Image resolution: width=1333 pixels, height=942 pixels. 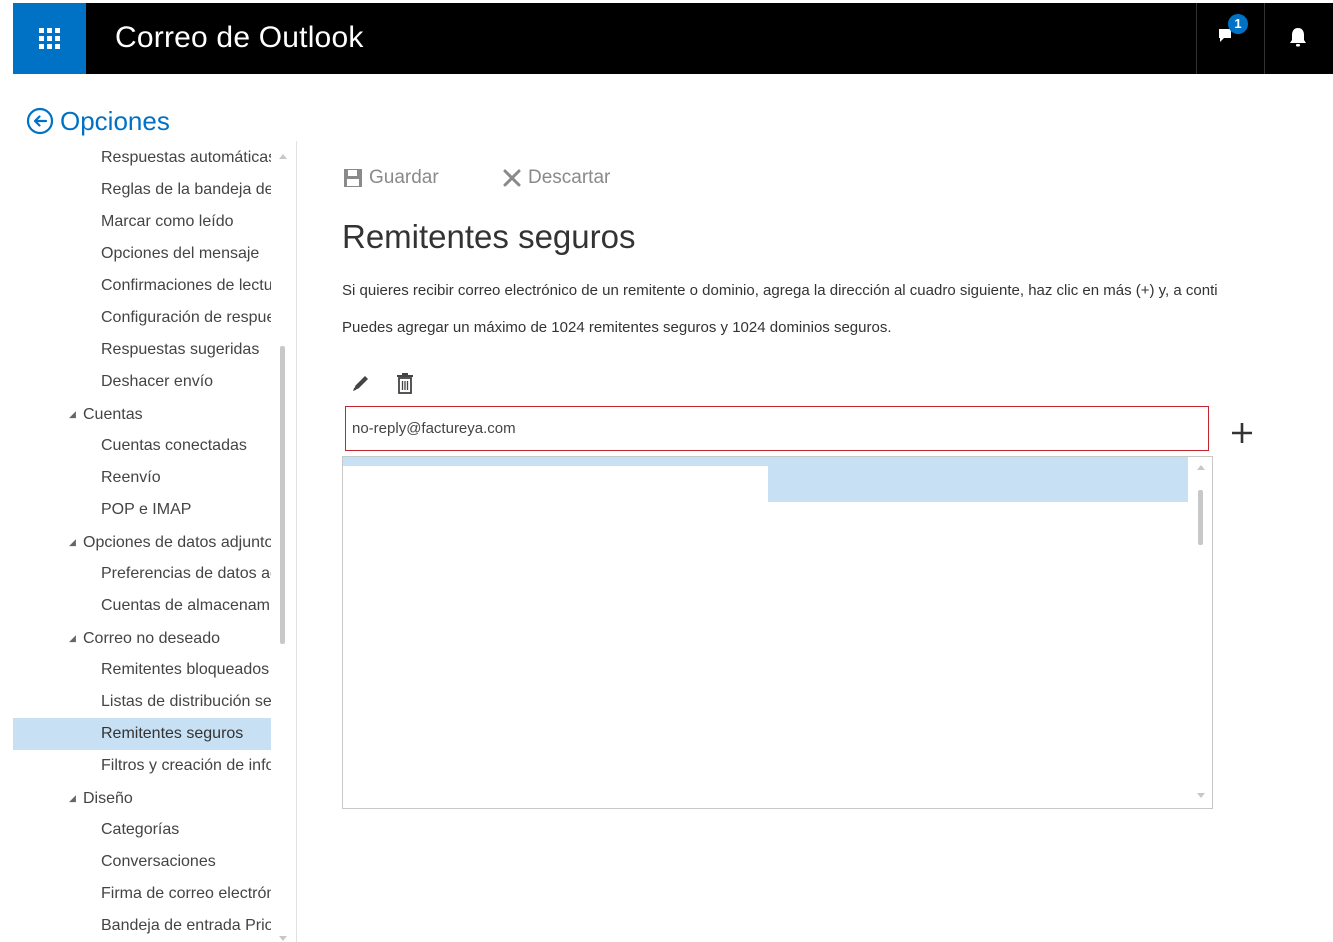 What do you see at coordinates (142, 798) in the screenshot?
I see `nav-section: ◢ Diseño` at bounding box center [142, 798].